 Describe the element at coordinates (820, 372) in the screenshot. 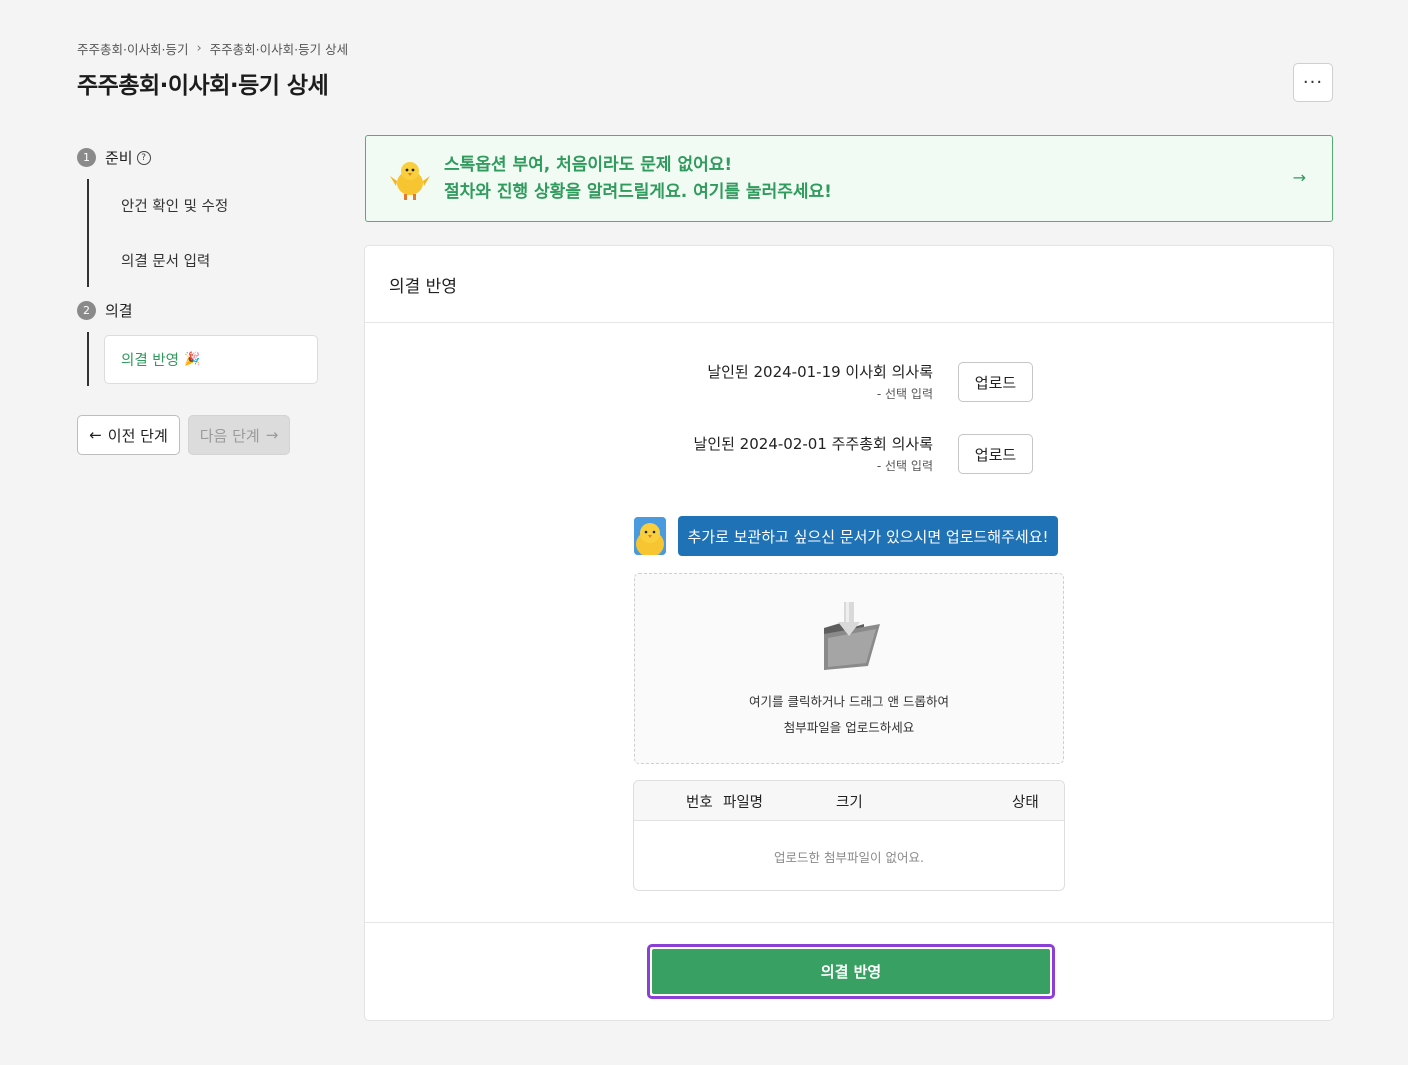

I see `doc-label: 날인된 2024-01-19 이사회 의사록` at that location.